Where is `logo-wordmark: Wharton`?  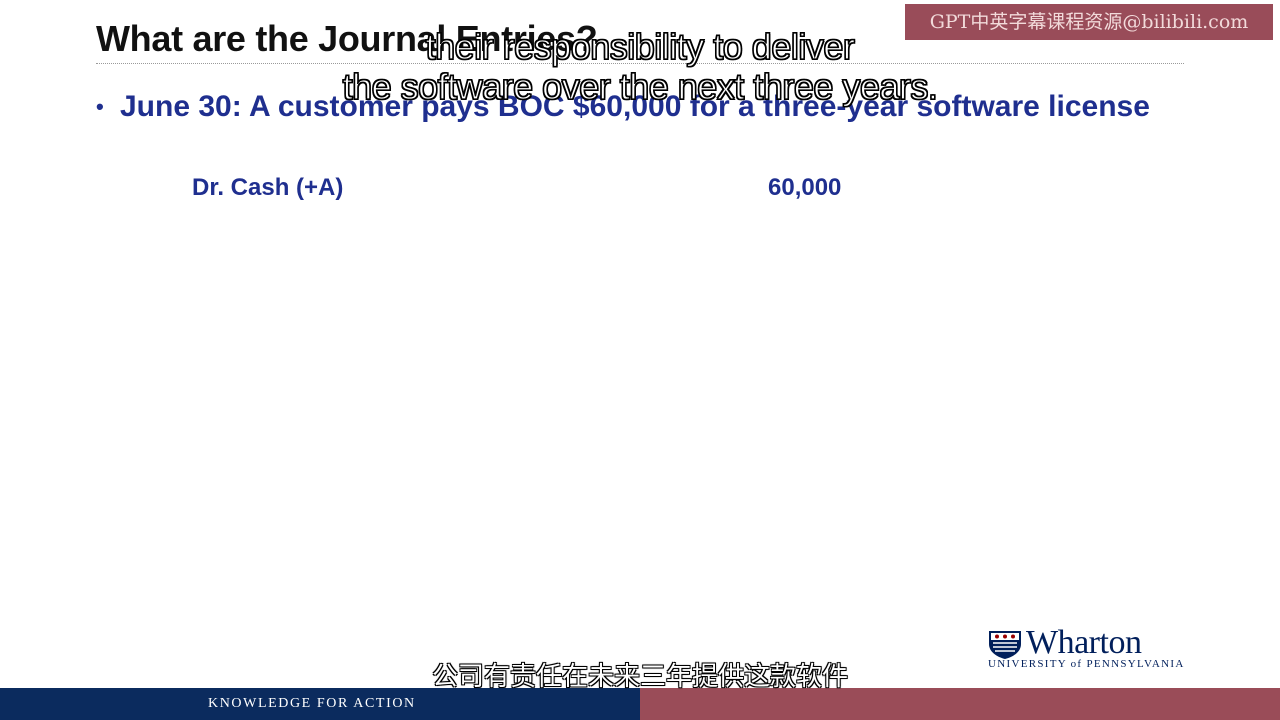 logo-wordmark: Wharton is located at coordinates (1084, 642).